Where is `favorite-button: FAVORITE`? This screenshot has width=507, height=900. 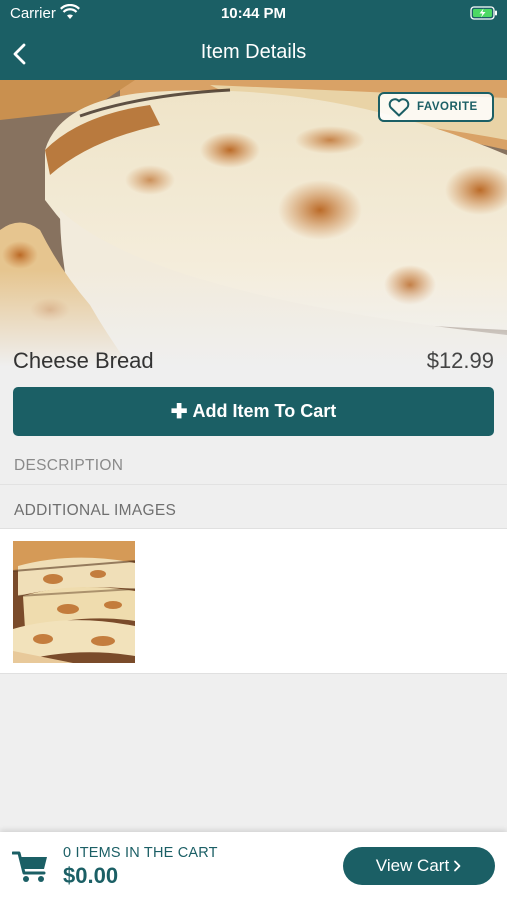 favorite-button: FAVORITE is located at coordinates (436, 107).